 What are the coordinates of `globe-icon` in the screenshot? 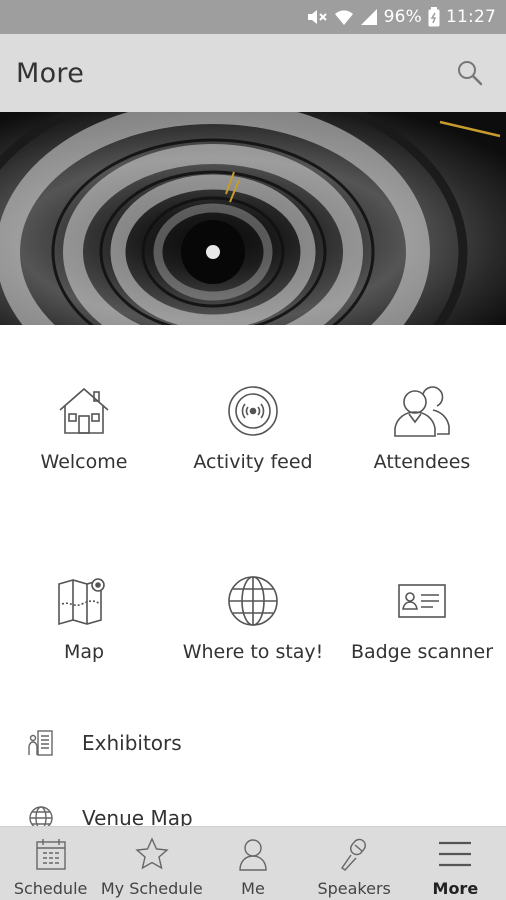 It's located at (253, 601).